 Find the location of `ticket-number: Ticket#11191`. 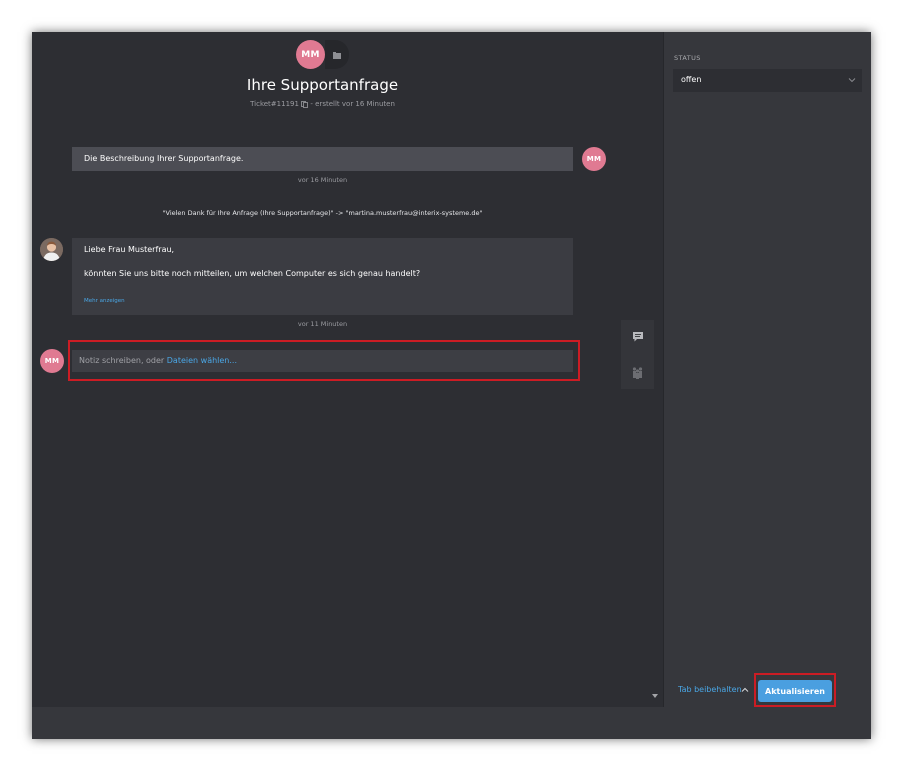

ticket-number: Ticket#11191 is located at coordinates (274, 104).